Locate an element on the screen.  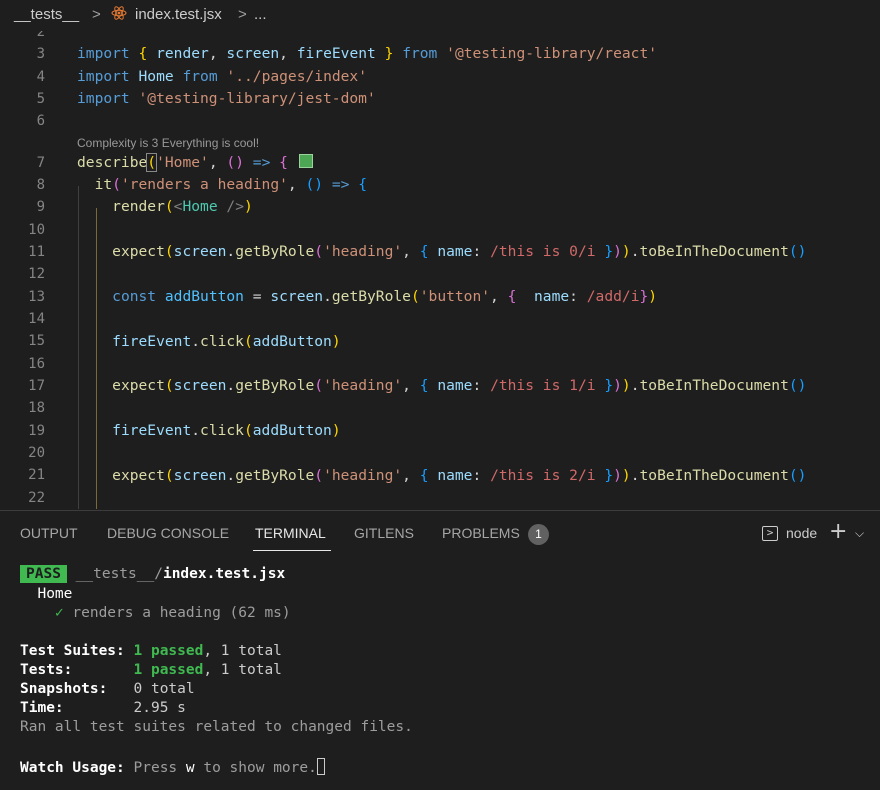
tab-problems: PROBLEMS is located at coordinates (481, 533).